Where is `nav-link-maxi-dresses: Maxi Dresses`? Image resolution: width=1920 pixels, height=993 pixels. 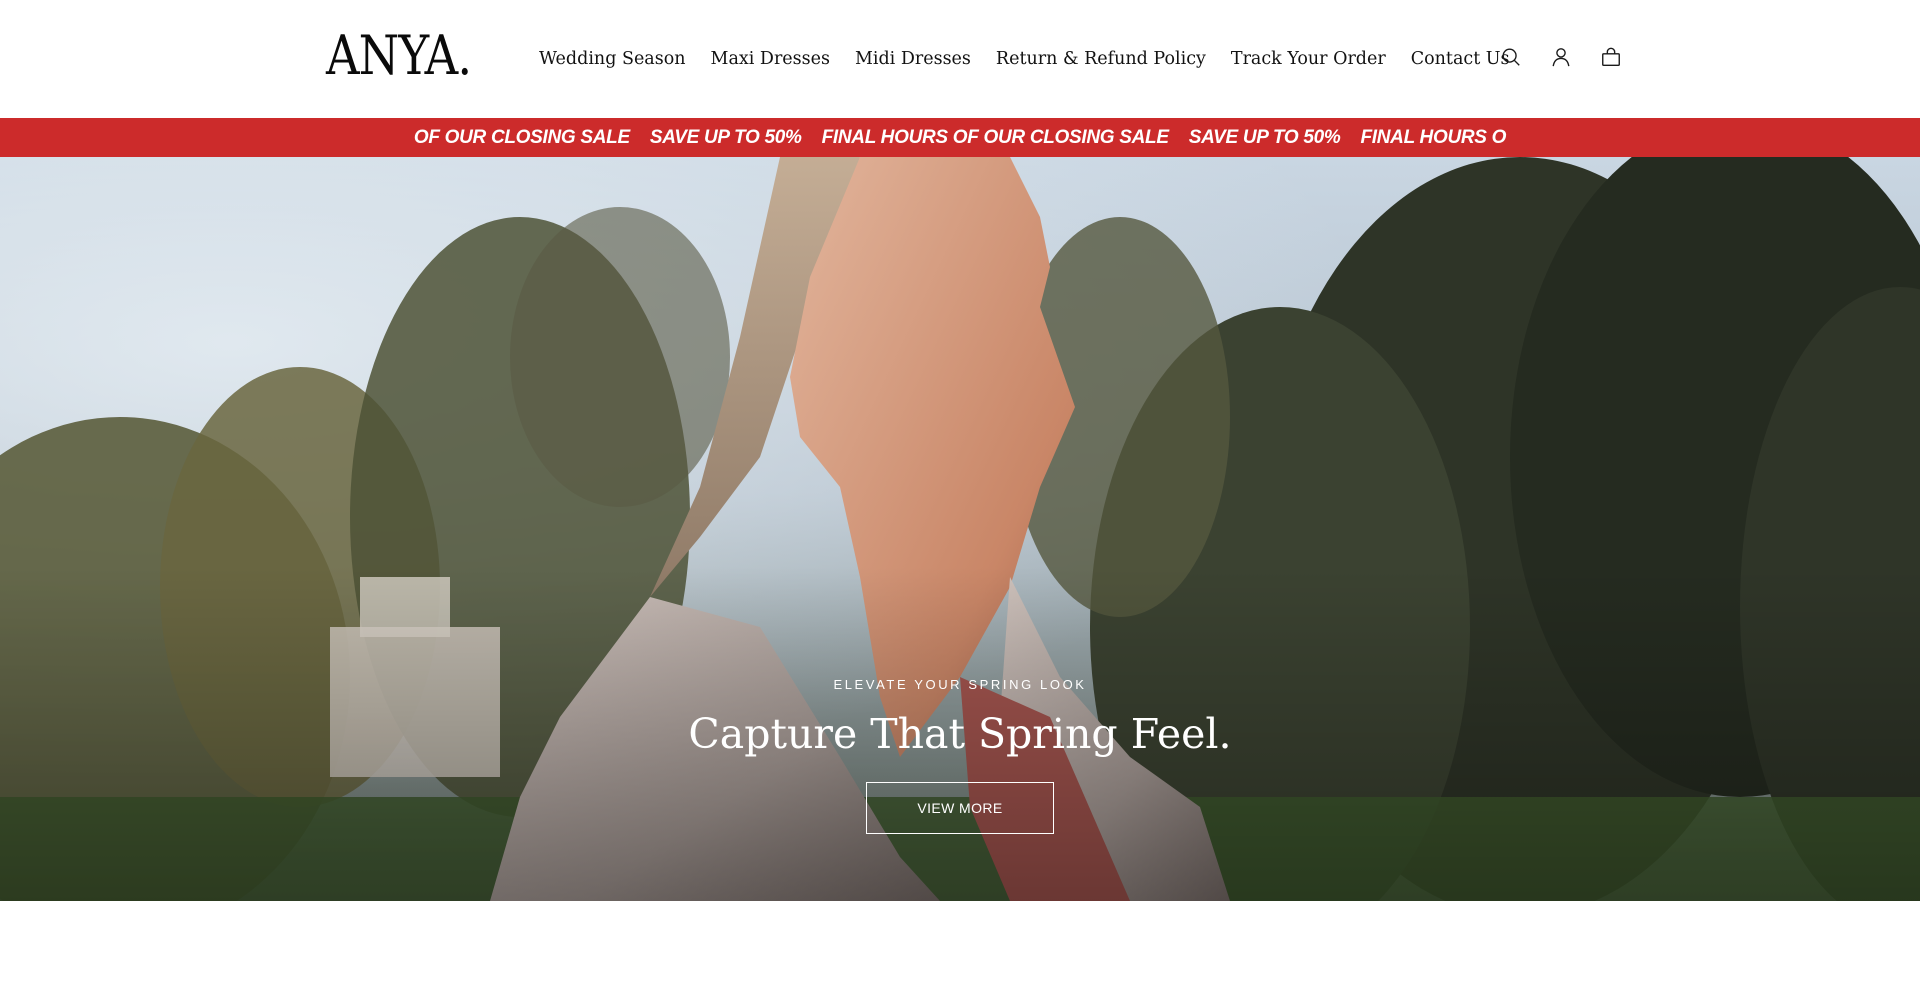 nav-link-maxi-dresses: Maxi Dresses is located at coordinates (770, 59).